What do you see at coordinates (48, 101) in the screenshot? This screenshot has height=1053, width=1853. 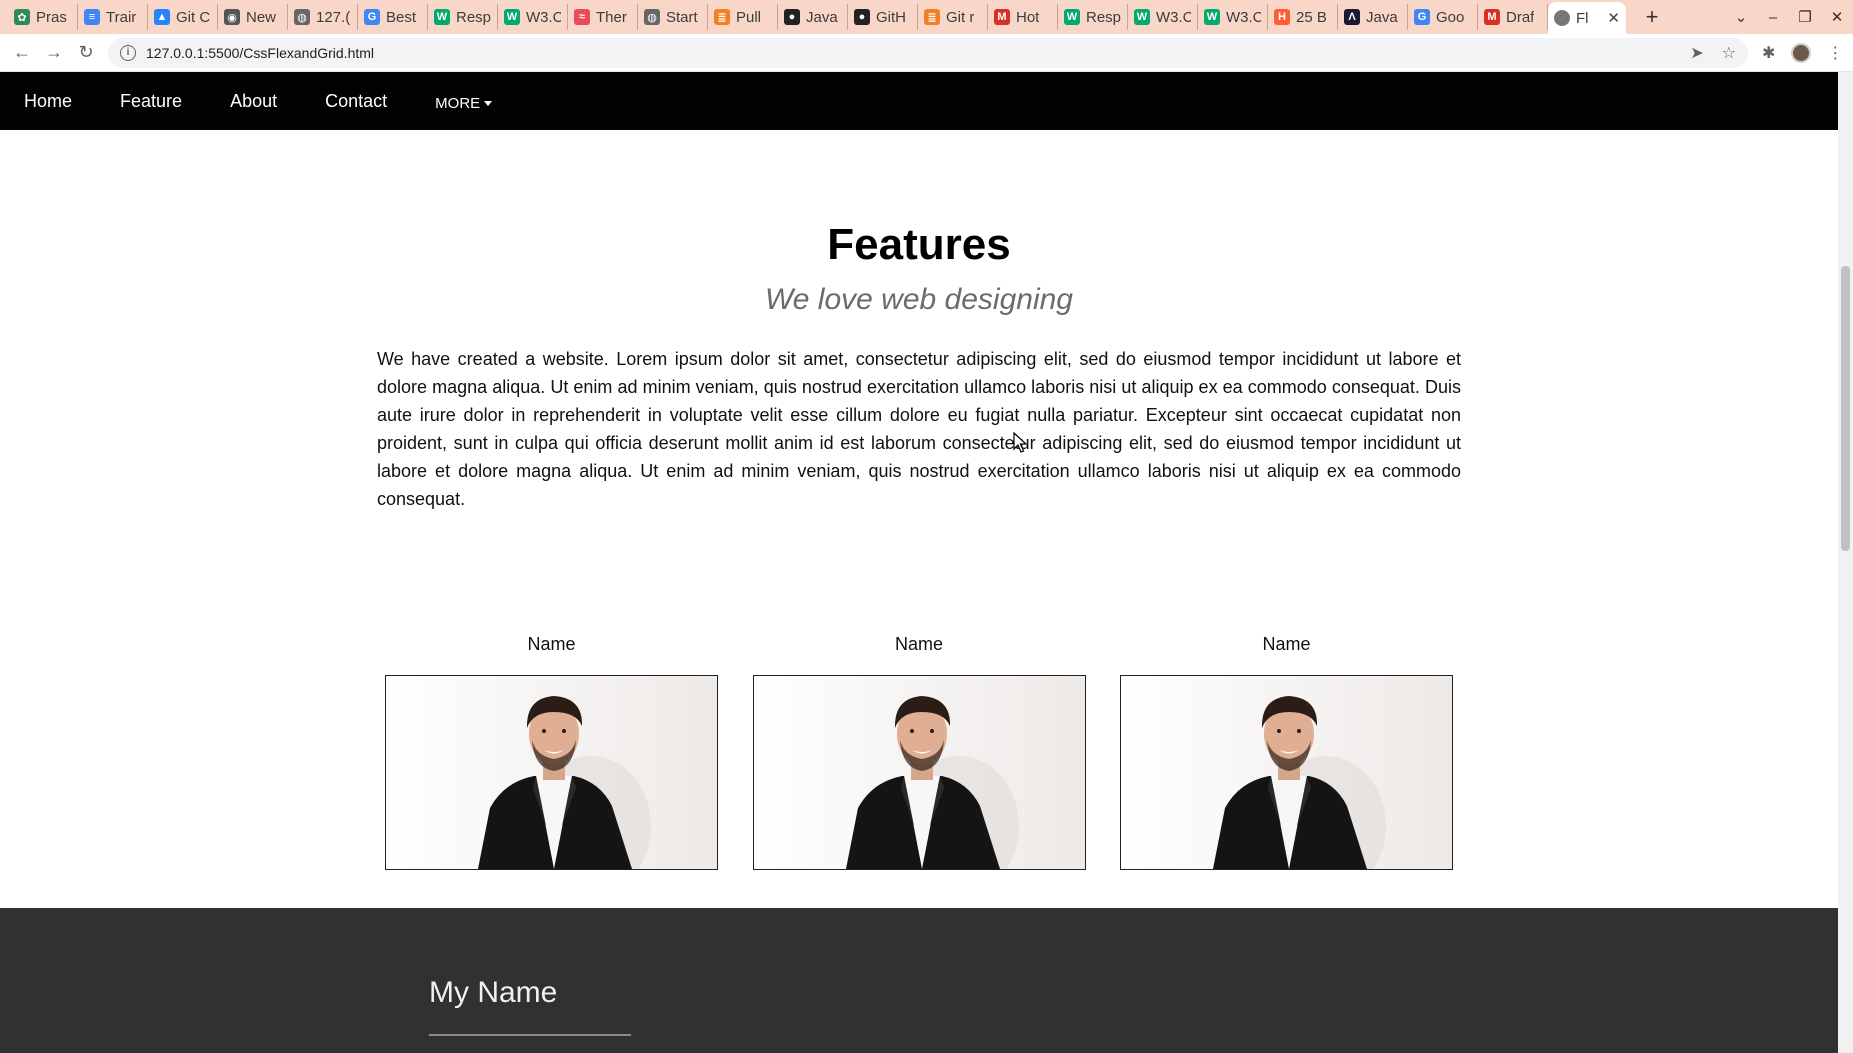 I see `nav-home: Home` at bounding box center [48, 101].